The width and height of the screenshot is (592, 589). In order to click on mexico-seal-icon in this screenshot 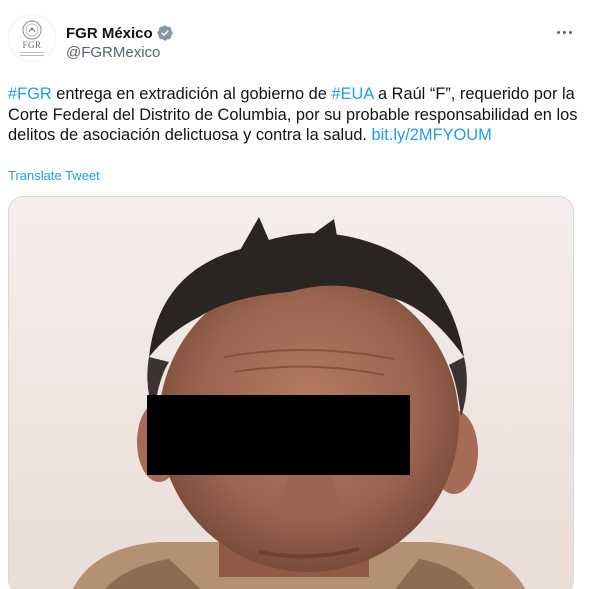, I will do `click(32, 30)`.